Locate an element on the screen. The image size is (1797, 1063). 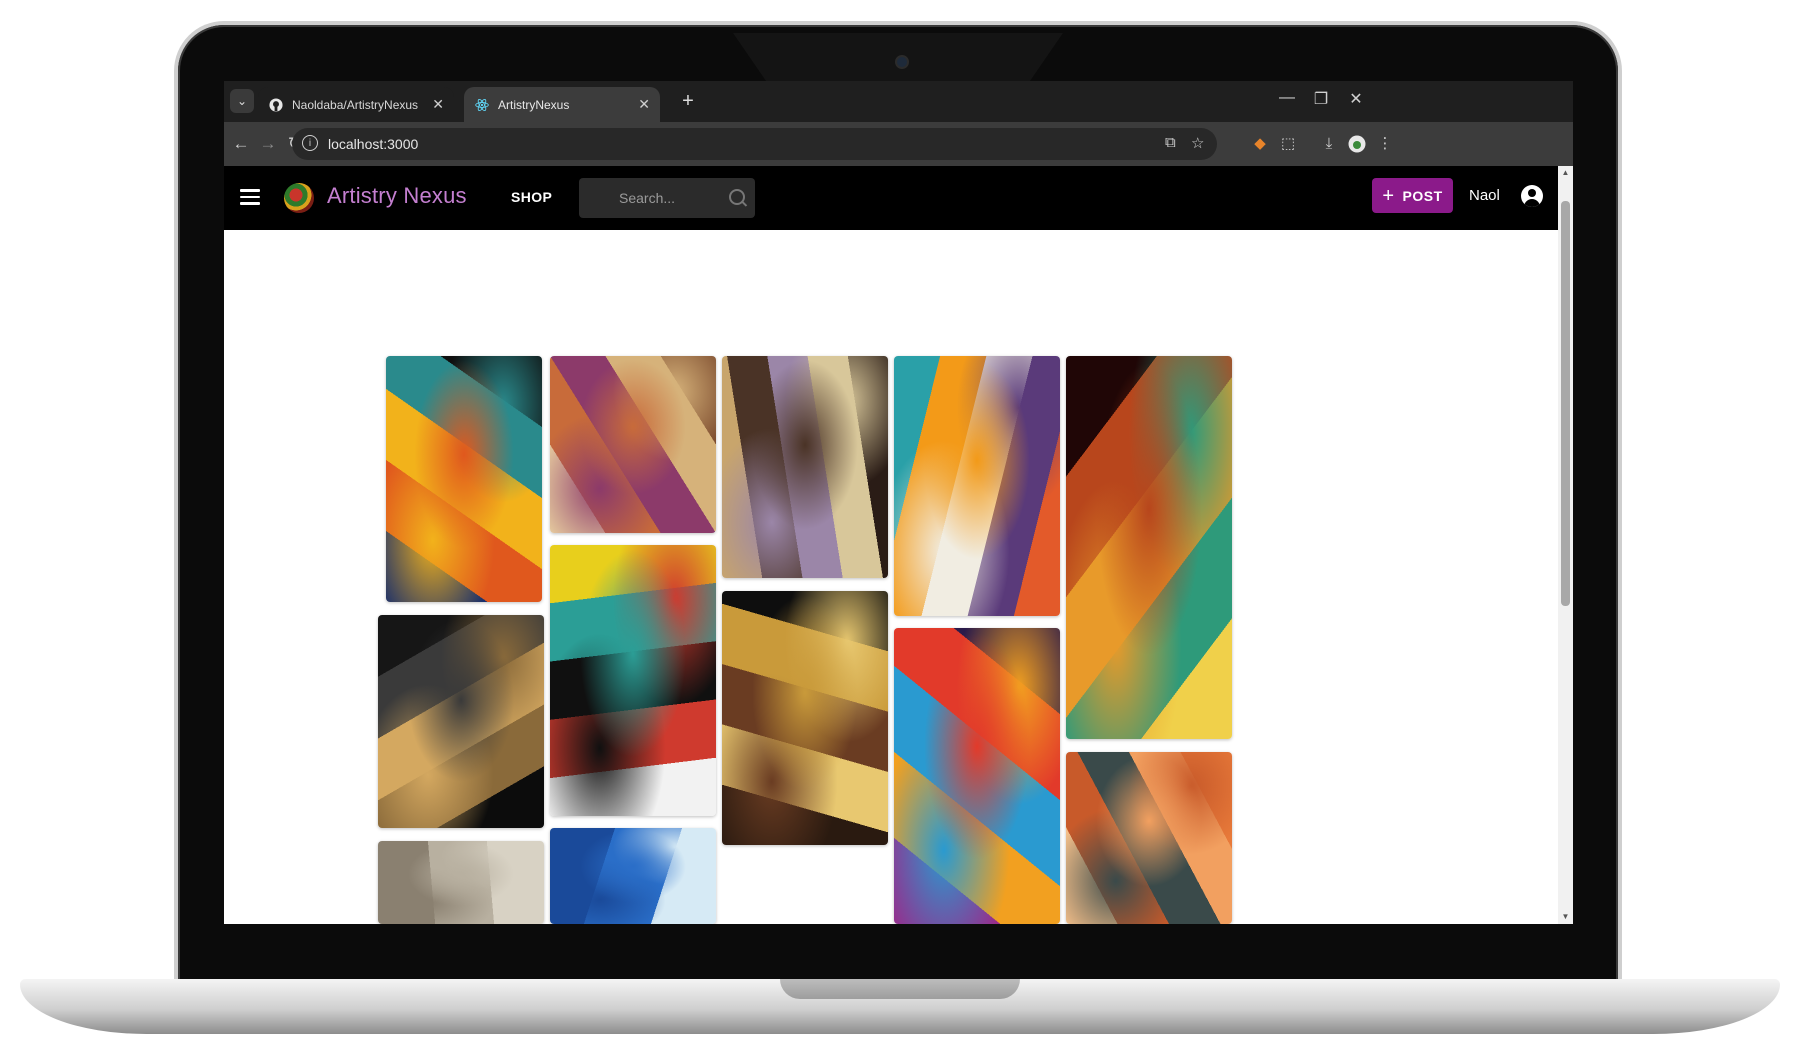
browser-toolbar: ← → ↻ i localhost:3000 ⧉ ☆ ◆ ⬚ ⤓ ⋮ is located at coordinates (898, 144).